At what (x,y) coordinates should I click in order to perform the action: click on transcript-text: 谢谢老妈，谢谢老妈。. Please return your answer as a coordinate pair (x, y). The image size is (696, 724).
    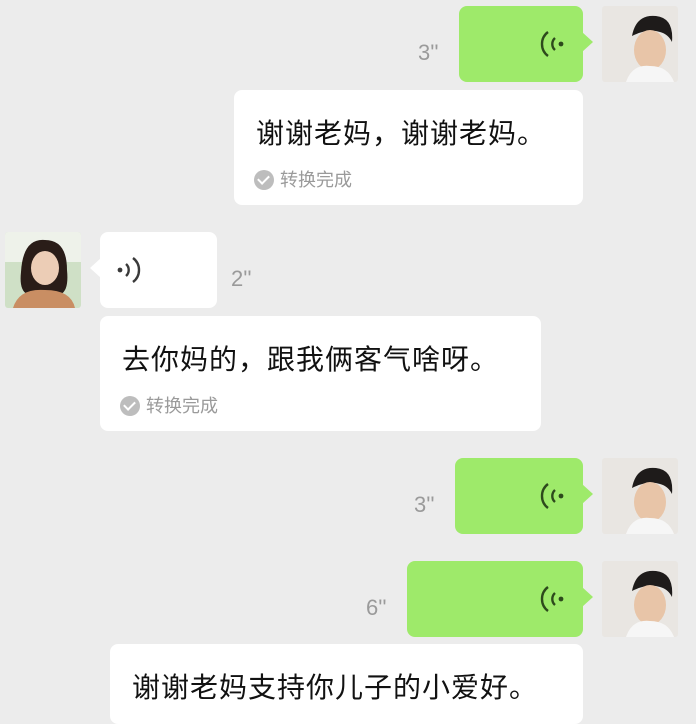
    Looking at the image, I should click on (401, 133).